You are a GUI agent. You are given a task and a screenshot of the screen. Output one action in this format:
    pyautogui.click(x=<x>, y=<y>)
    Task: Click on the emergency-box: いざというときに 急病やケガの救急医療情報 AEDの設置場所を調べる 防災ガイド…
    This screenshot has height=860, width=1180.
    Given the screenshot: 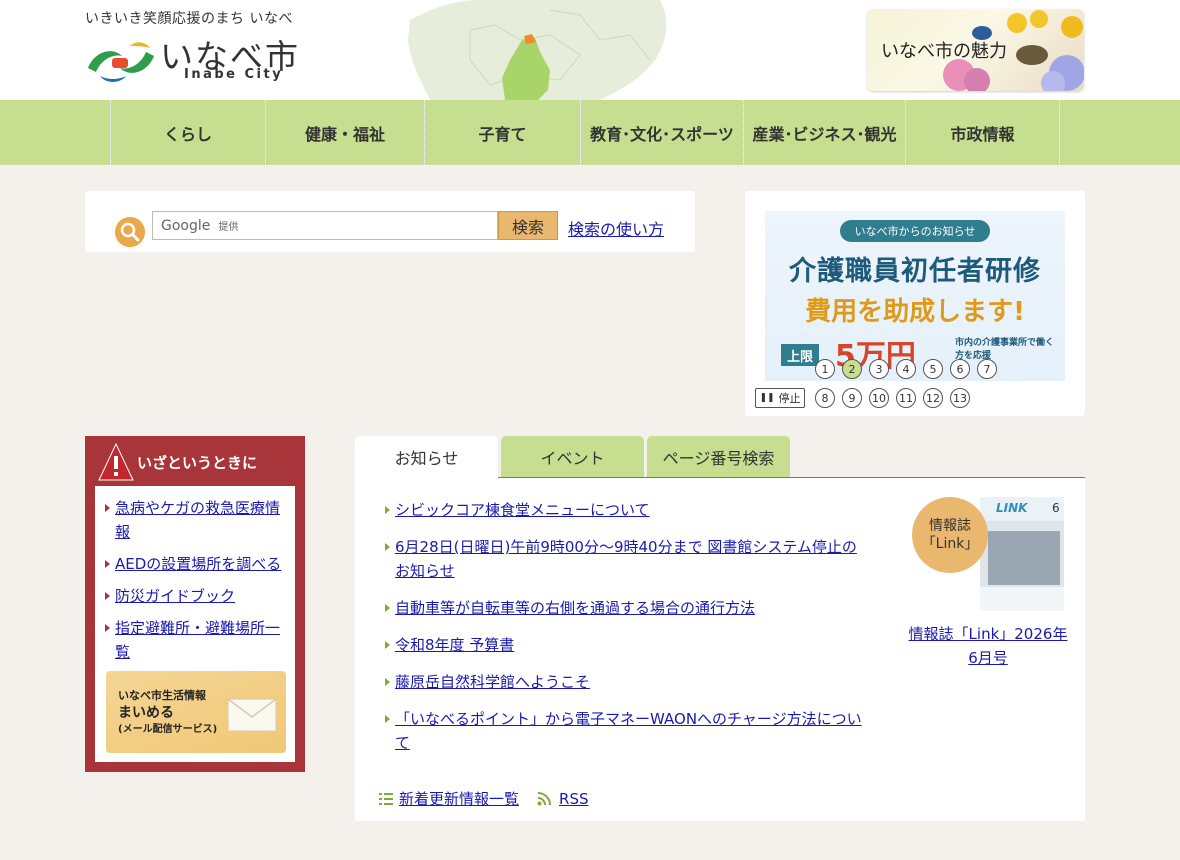 What is the action you would take?
    pyautogui.click(x=195, y=604)
    